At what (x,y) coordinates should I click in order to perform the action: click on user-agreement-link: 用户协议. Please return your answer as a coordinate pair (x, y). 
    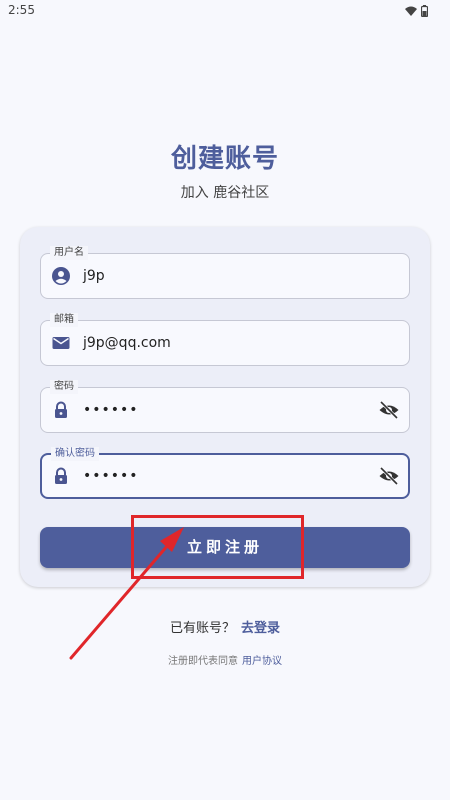
    Looking at the image, I should click on (262, 661).